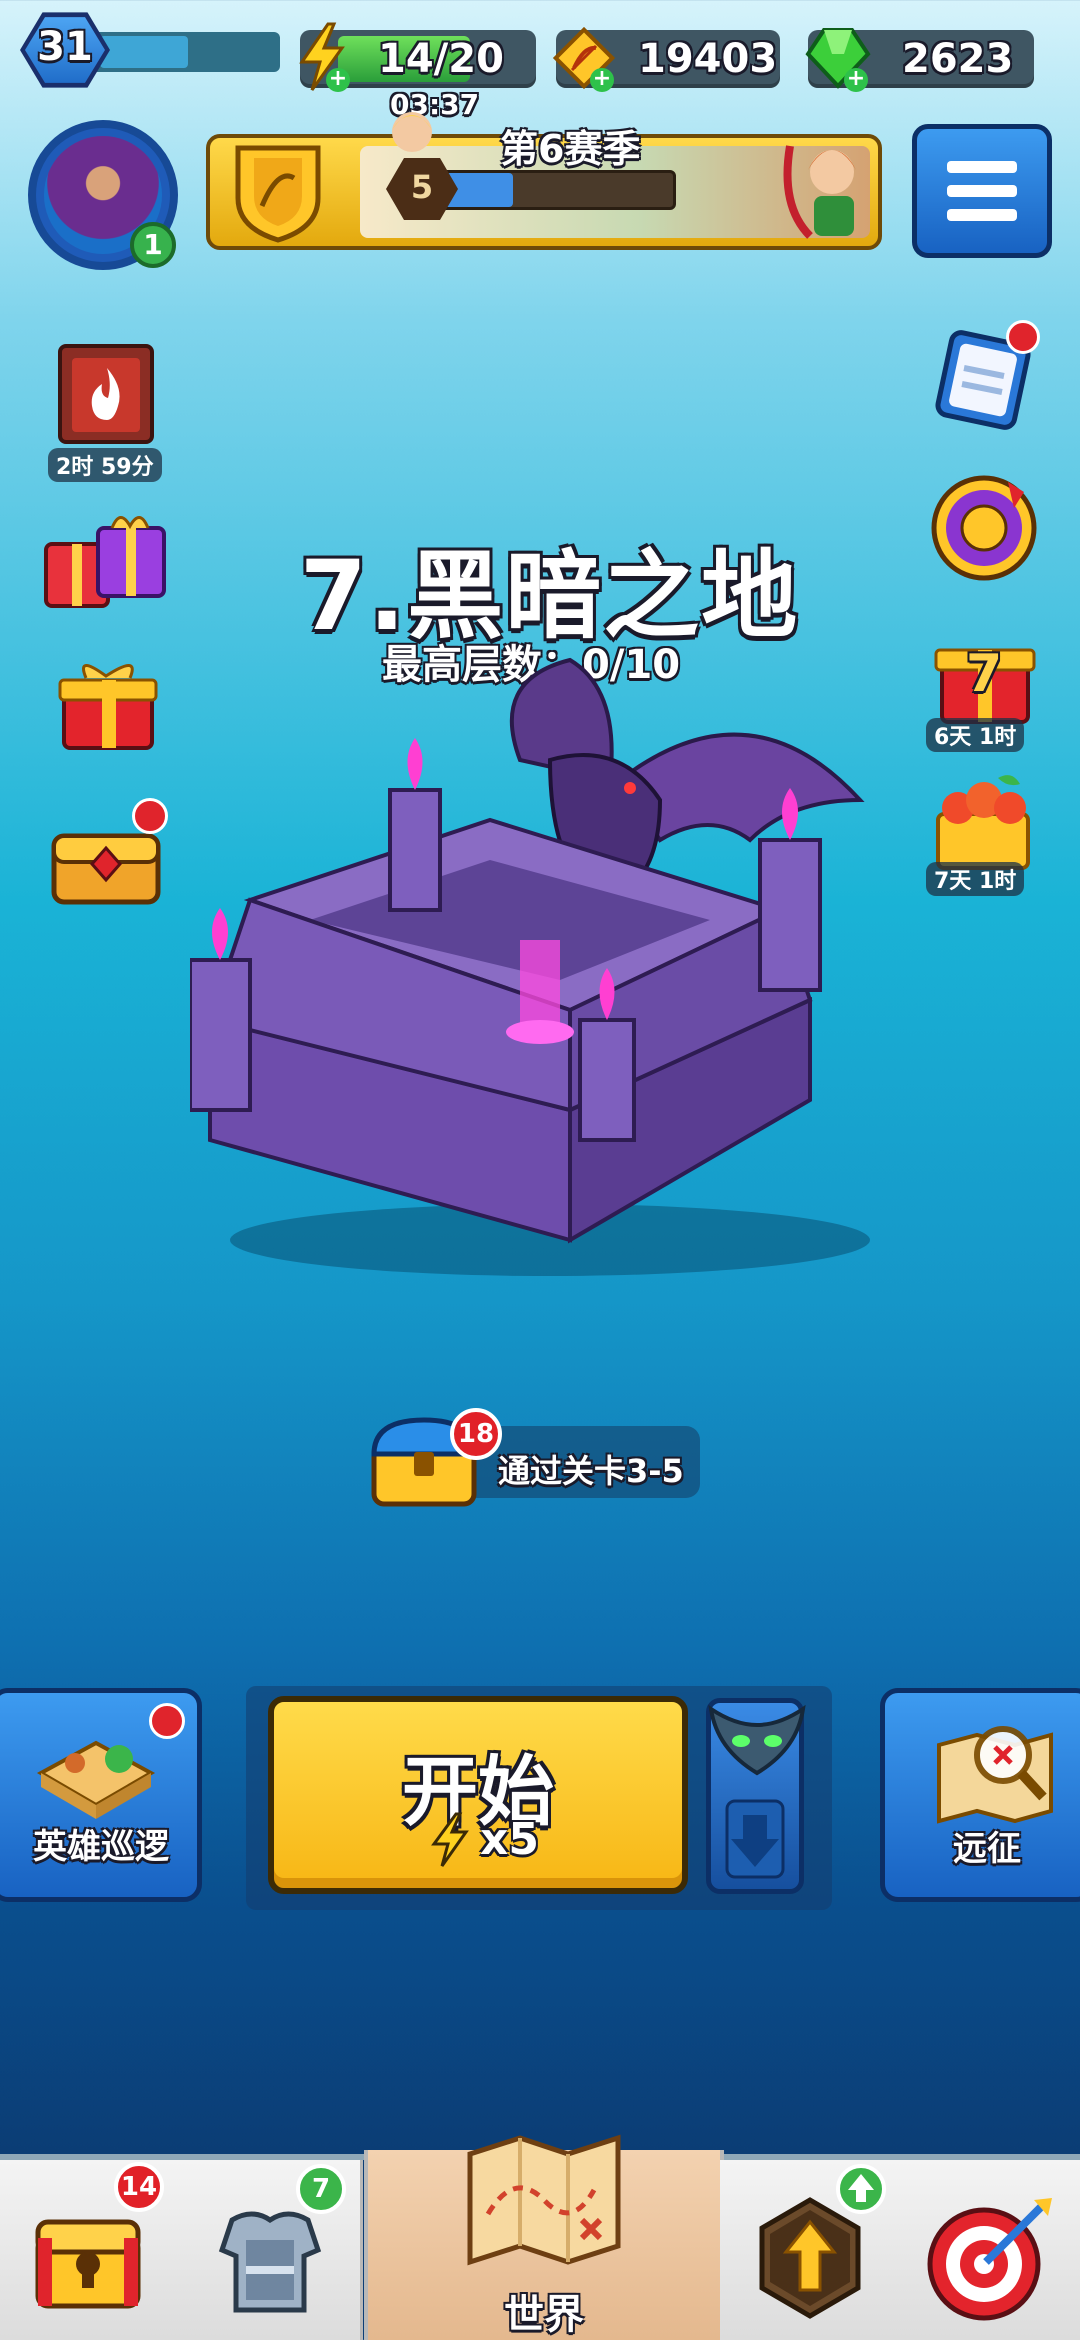 The height and width of the screenshot is (2340, 1080). What do you see at coordinates (755, 1839) in the screenshot?
I see `arrow-down-icon` at bounding box center [755, 1839].